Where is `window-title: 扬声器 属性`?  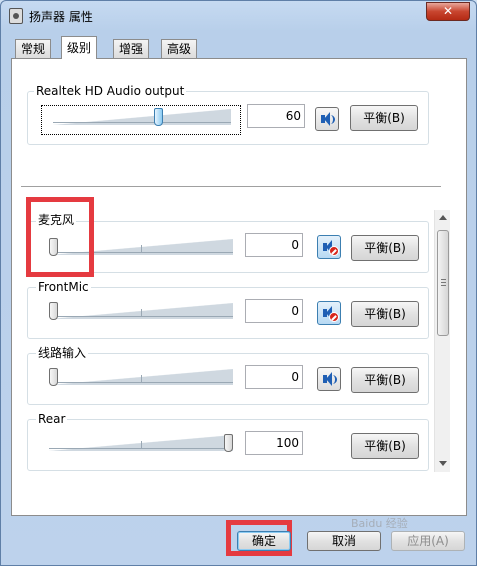 window-title: 扬声器 属性 is located at coordinates (61, 17).